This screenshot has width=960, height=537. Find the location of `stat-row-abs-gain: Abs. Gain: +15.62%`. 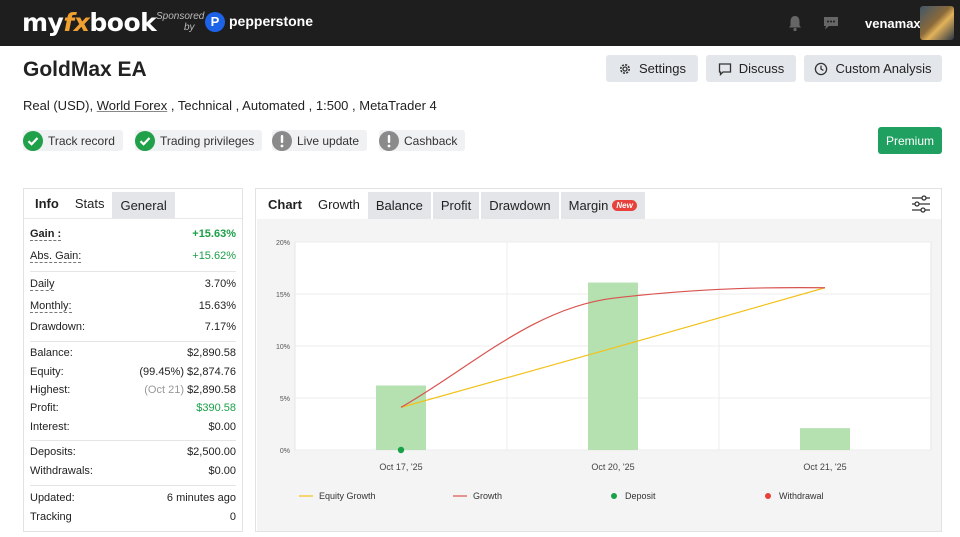

stat-row-abs-gain: Abs. Gain: +15.62% is located at coordinates (133, 256).